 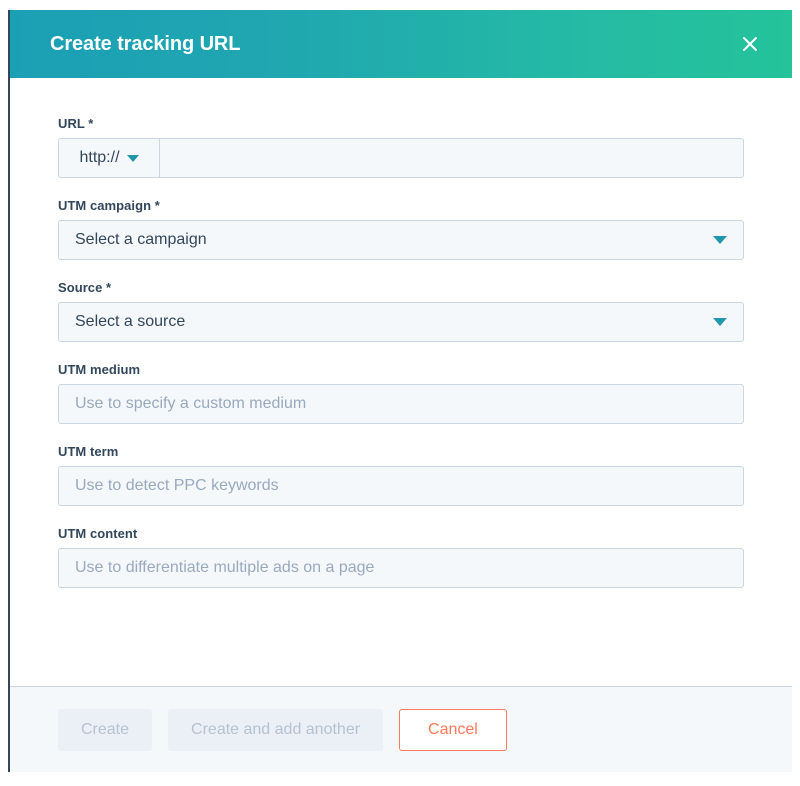 I want to click on field-label-source: Source *, so click(x=85, y=287).